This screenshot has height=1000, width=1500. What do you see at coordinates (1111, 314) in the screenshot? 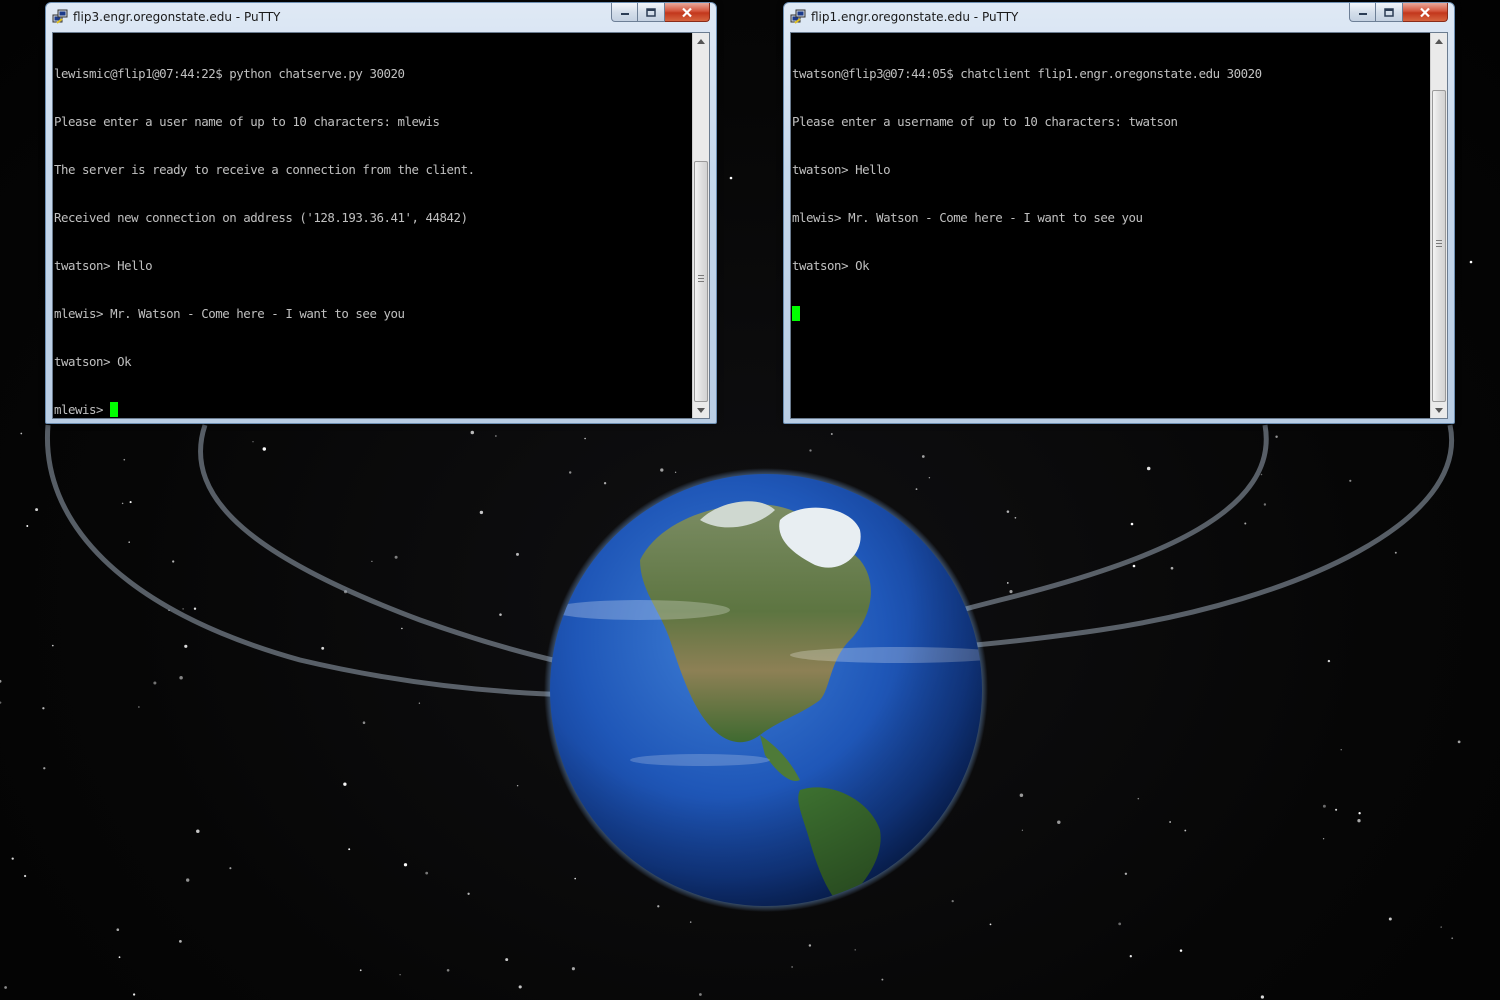
I see `terminal-prompt-line` at bounding box center [1111, 314].